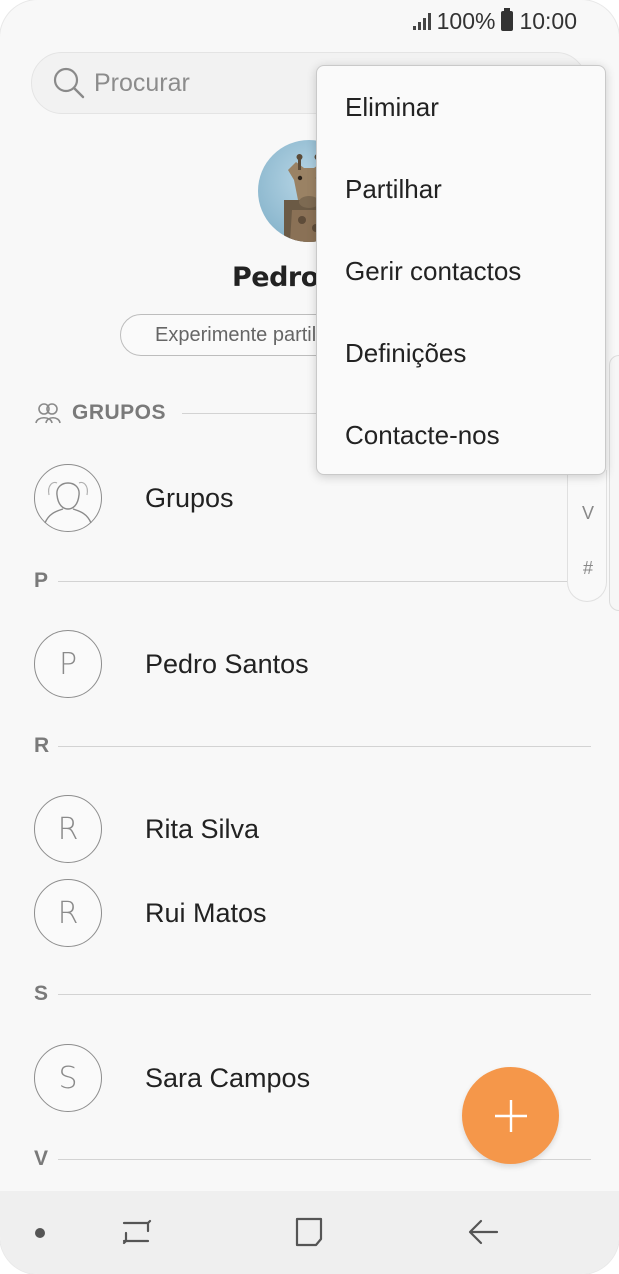 The height and width of the screenshot is (1274, 619). What do you see at coordinates (68, 502) in the screenshot?
I see `person-outline-icon` at bounding box center [68, 502].